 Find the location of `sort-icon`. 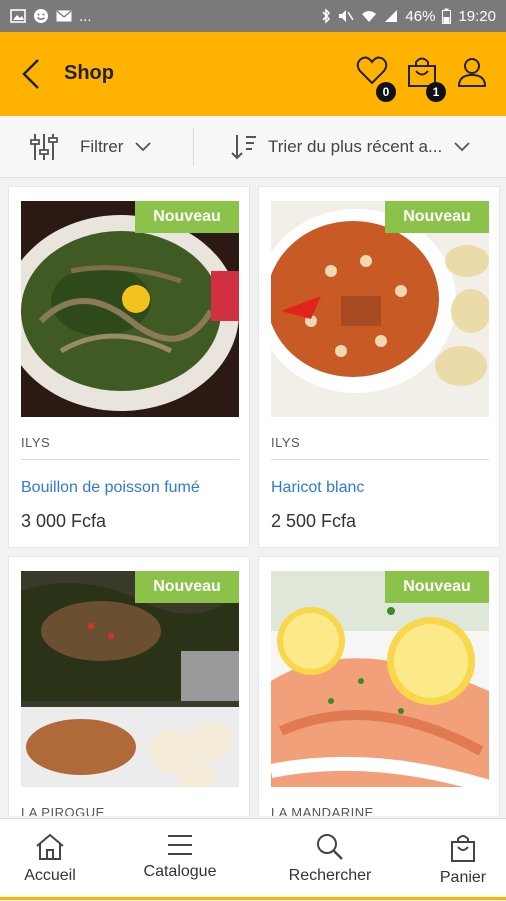

sort-icon is located at coordinates (243, 147).